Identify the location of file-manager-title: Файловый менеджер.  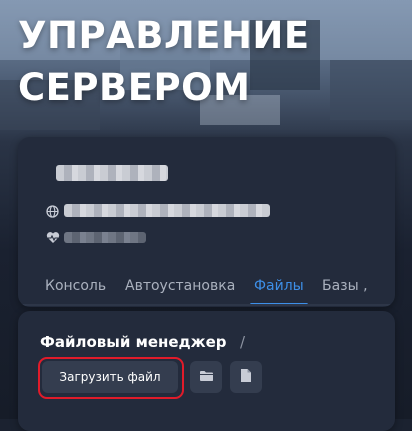
(133, 342).